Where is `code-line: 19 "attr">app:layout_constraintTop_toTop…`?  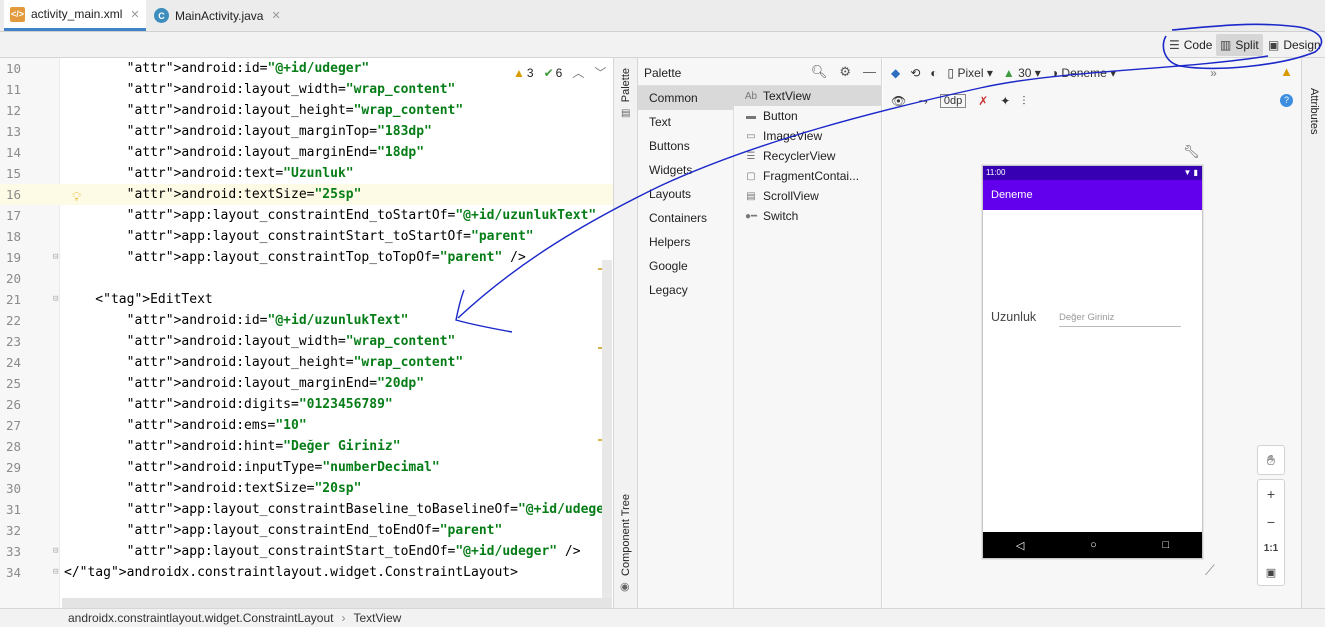
code-line: 19 "attr">app:layout_constraintTop_toTop… is located at coordinates (306, 257).